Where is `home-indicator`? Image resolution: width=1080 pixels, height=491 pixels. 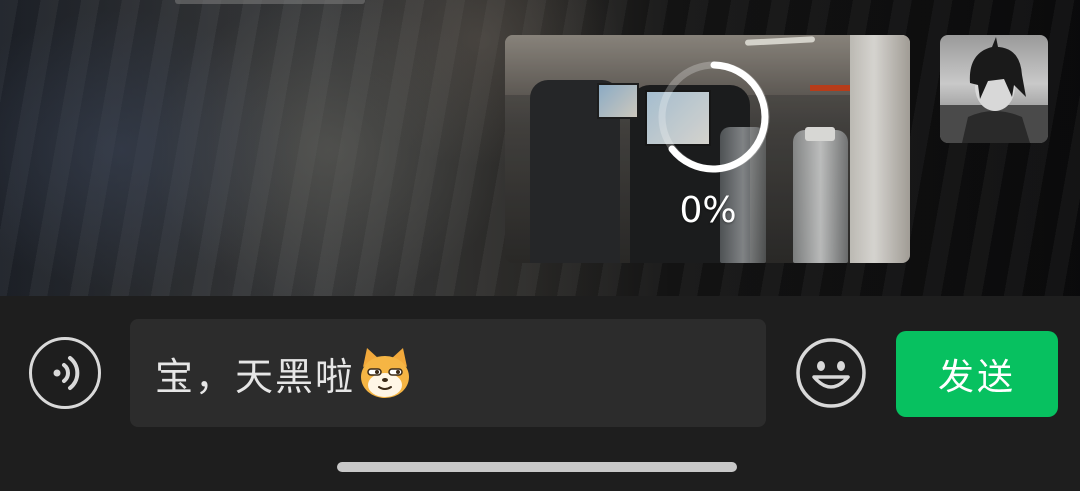 home-indicator is located at coordinates (537, 467).